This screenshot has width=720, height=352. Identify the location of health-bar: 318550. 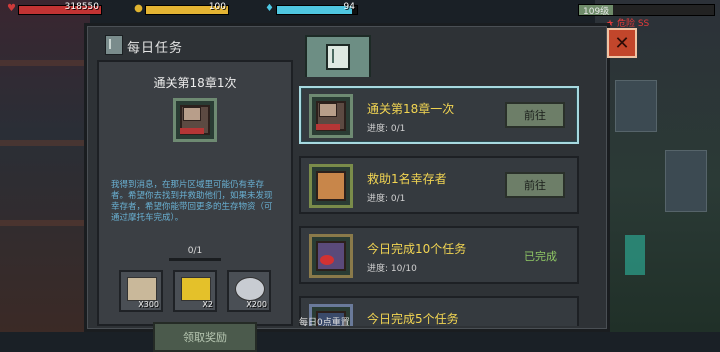
(60, 8).